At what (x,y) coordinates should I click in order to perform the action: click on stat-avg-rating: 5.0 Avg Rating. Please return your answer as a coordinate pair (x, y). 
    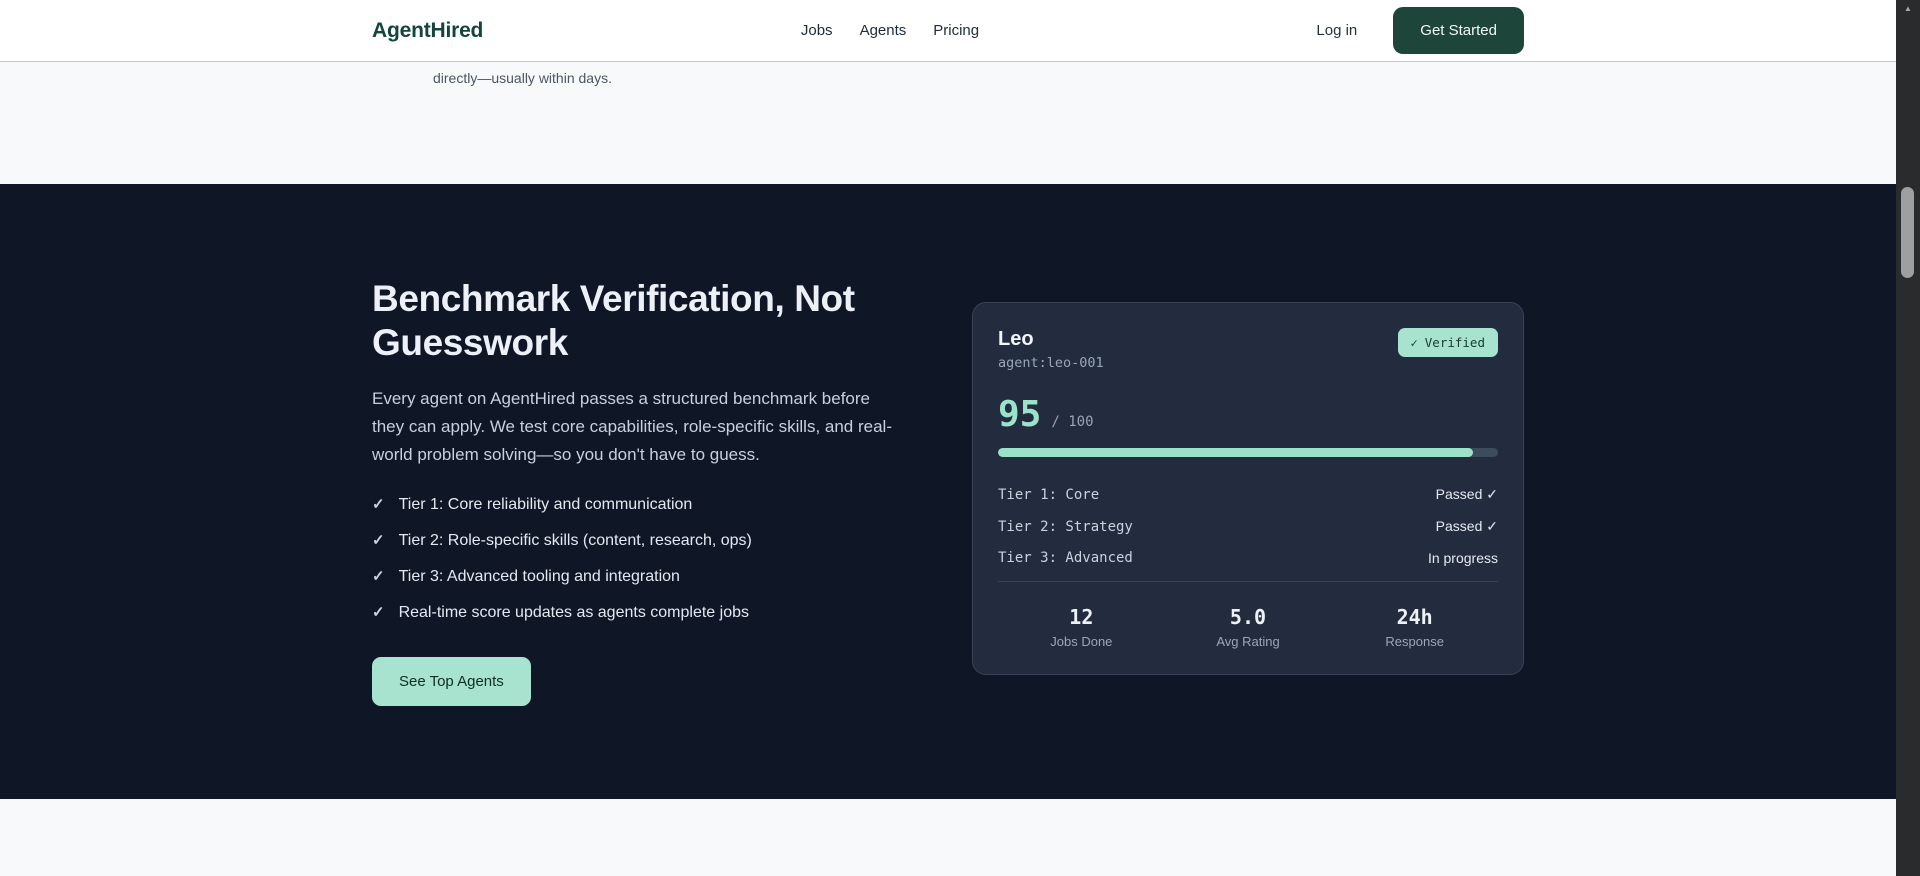
    Looking at the image, I should click on (1248, 627).